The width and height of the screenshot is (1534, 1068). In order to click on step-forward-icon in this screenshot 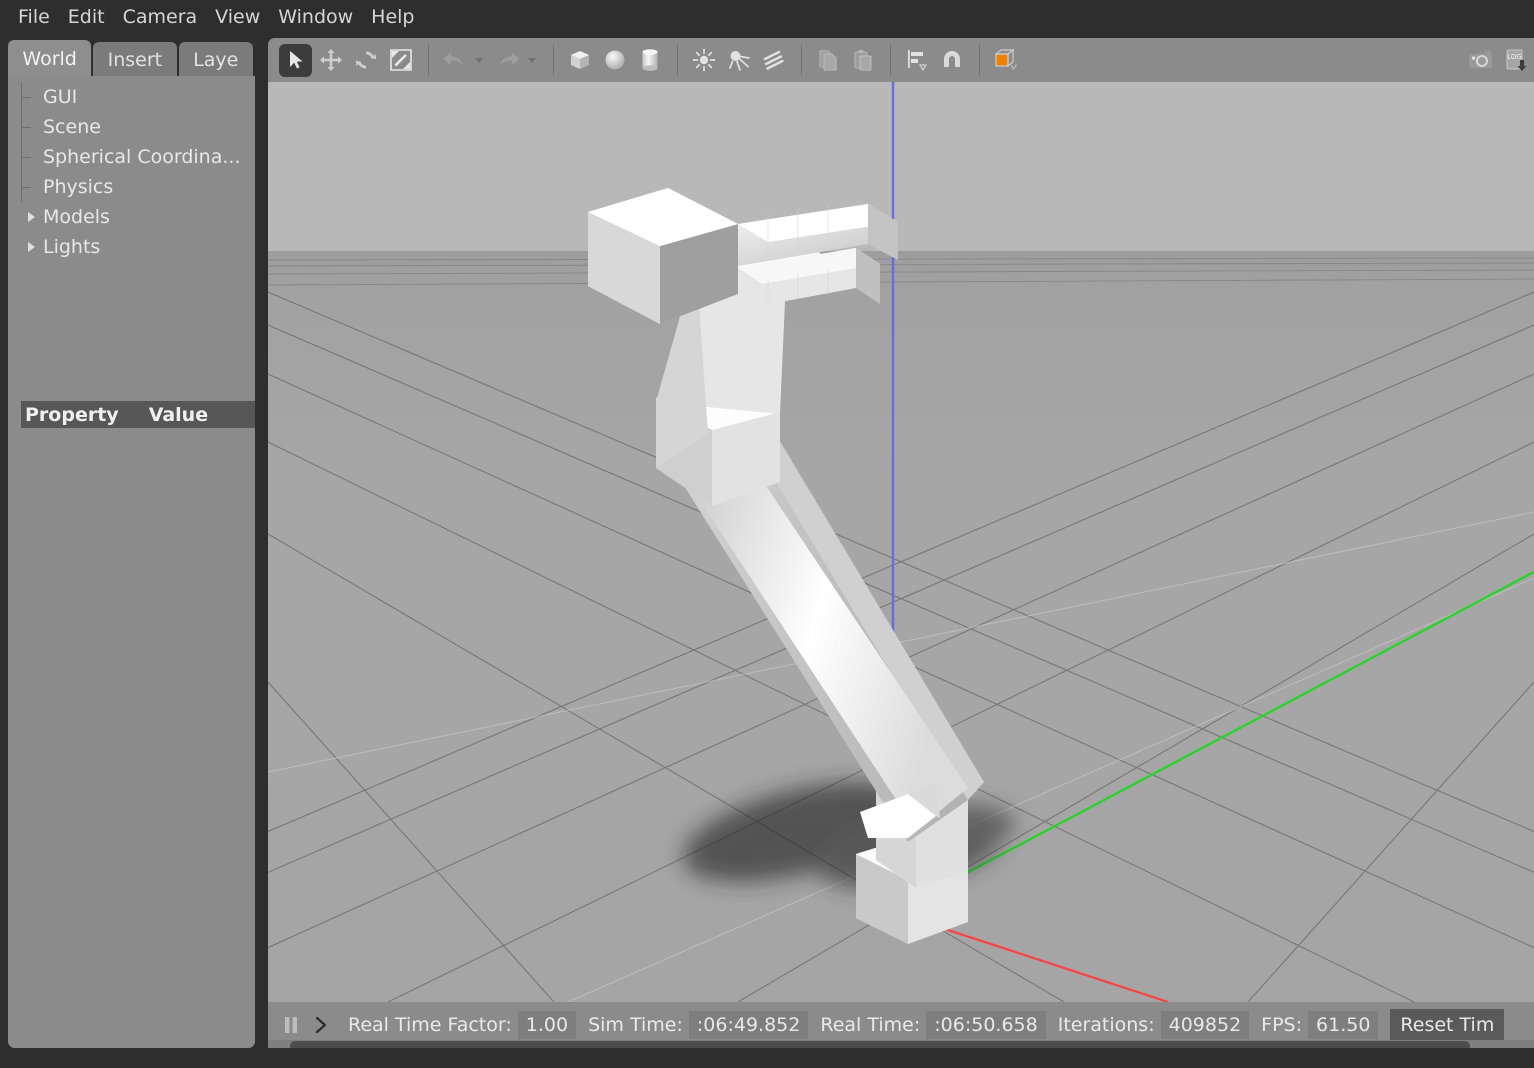, I will do `click(321, 1025)`.